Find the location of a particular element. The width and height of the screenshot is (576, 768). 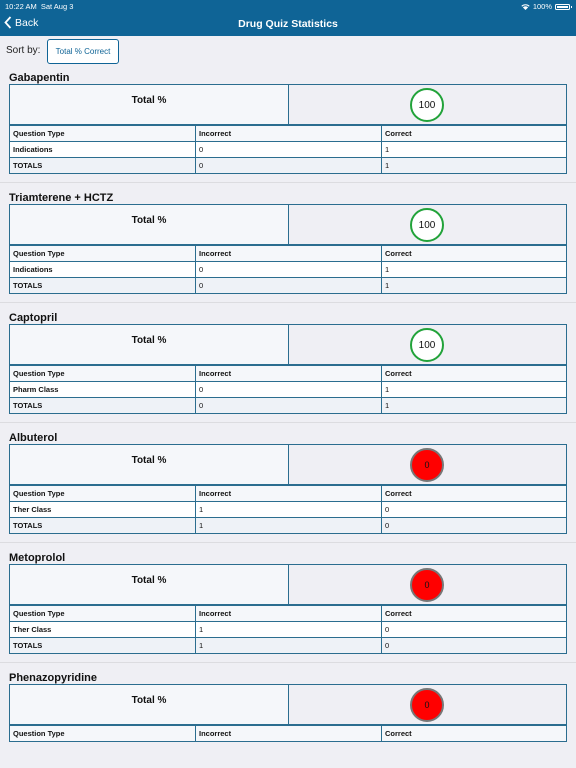

table-row: Ther Class 1 0 is located at coordinates (288, 509).